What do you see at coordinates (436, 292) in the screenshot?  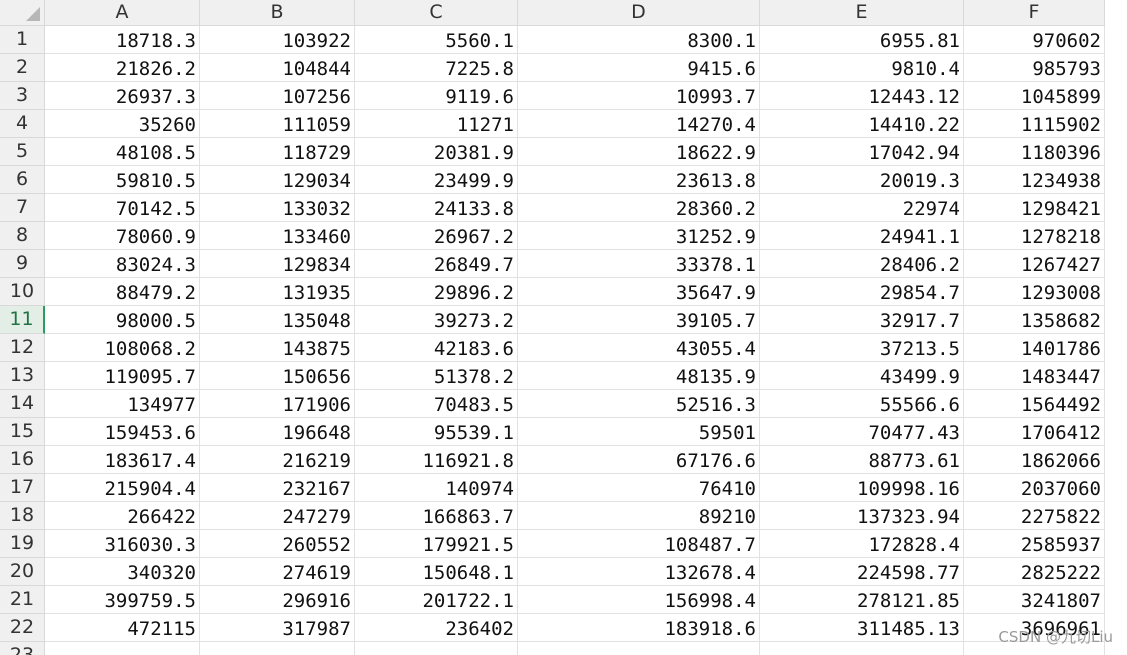 I see `cell-c10: 29896.2` at bounding box center [436, 292].